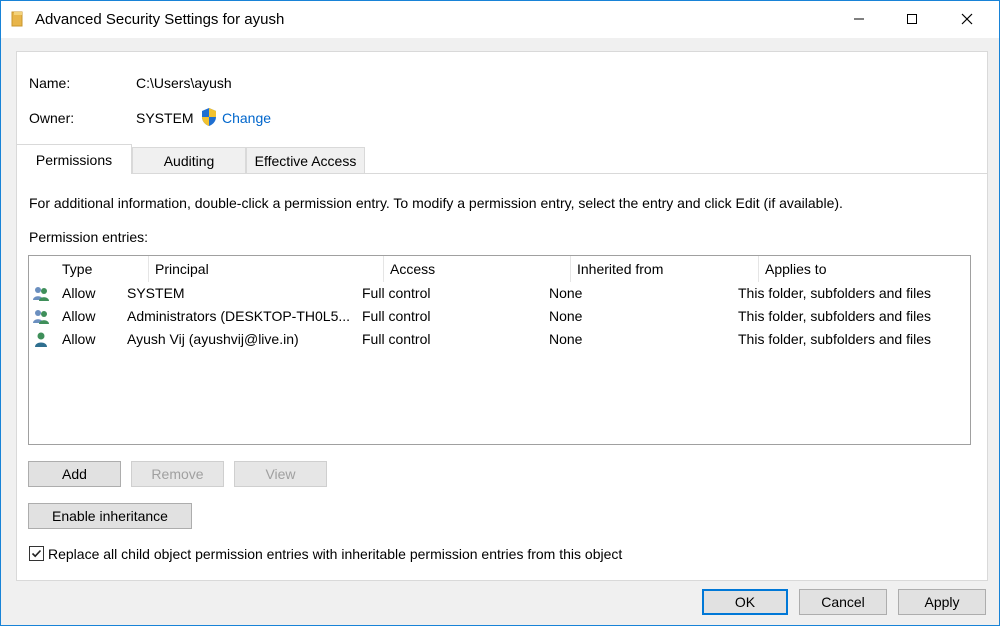  What do you see at coordinates (500, 19) in the screenshot?
I see `title-bar: Advanced Security Settings for ayush` at bounding box center [500, 19].